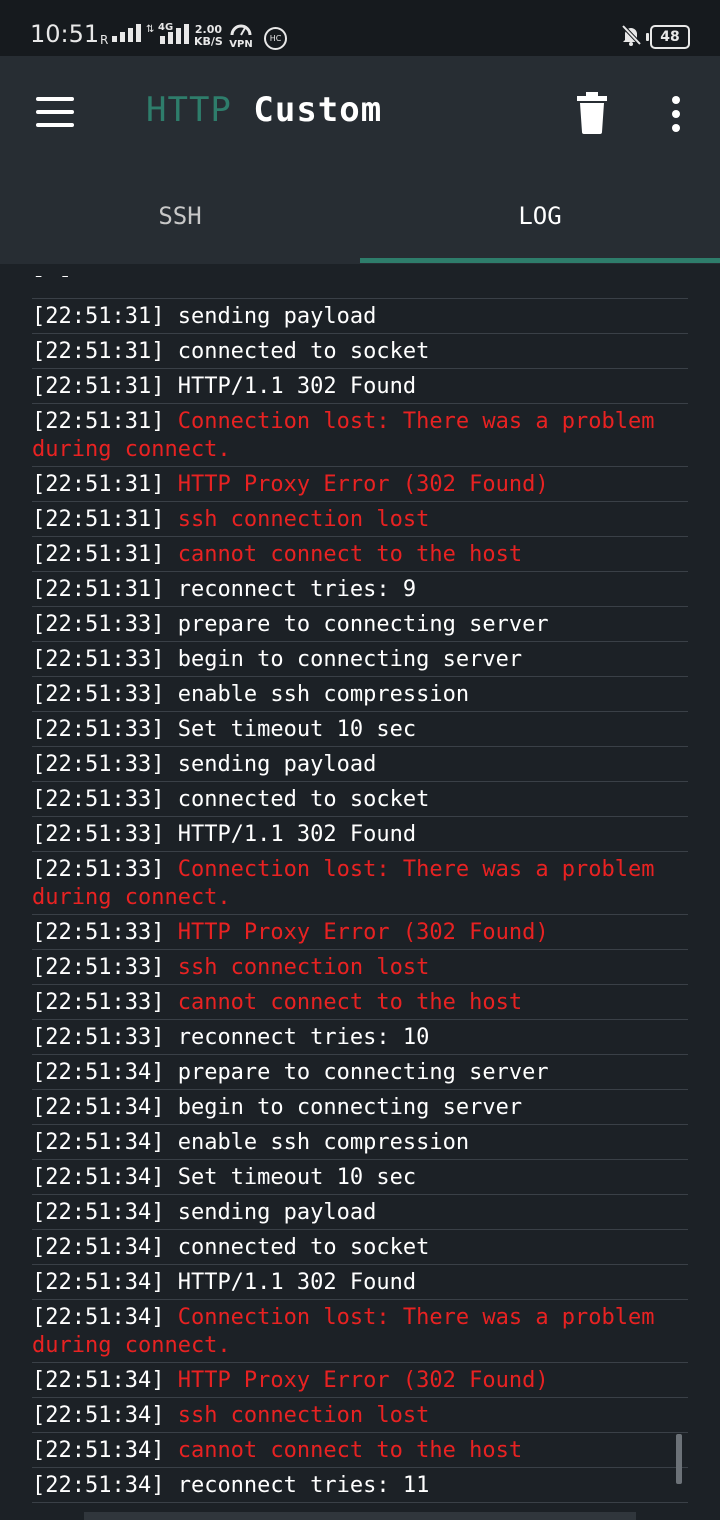 The width and height of the screenshot is (720, 1520). I want to click on log-row: [22:51:31] ssh connection lost, so click(360, 519).